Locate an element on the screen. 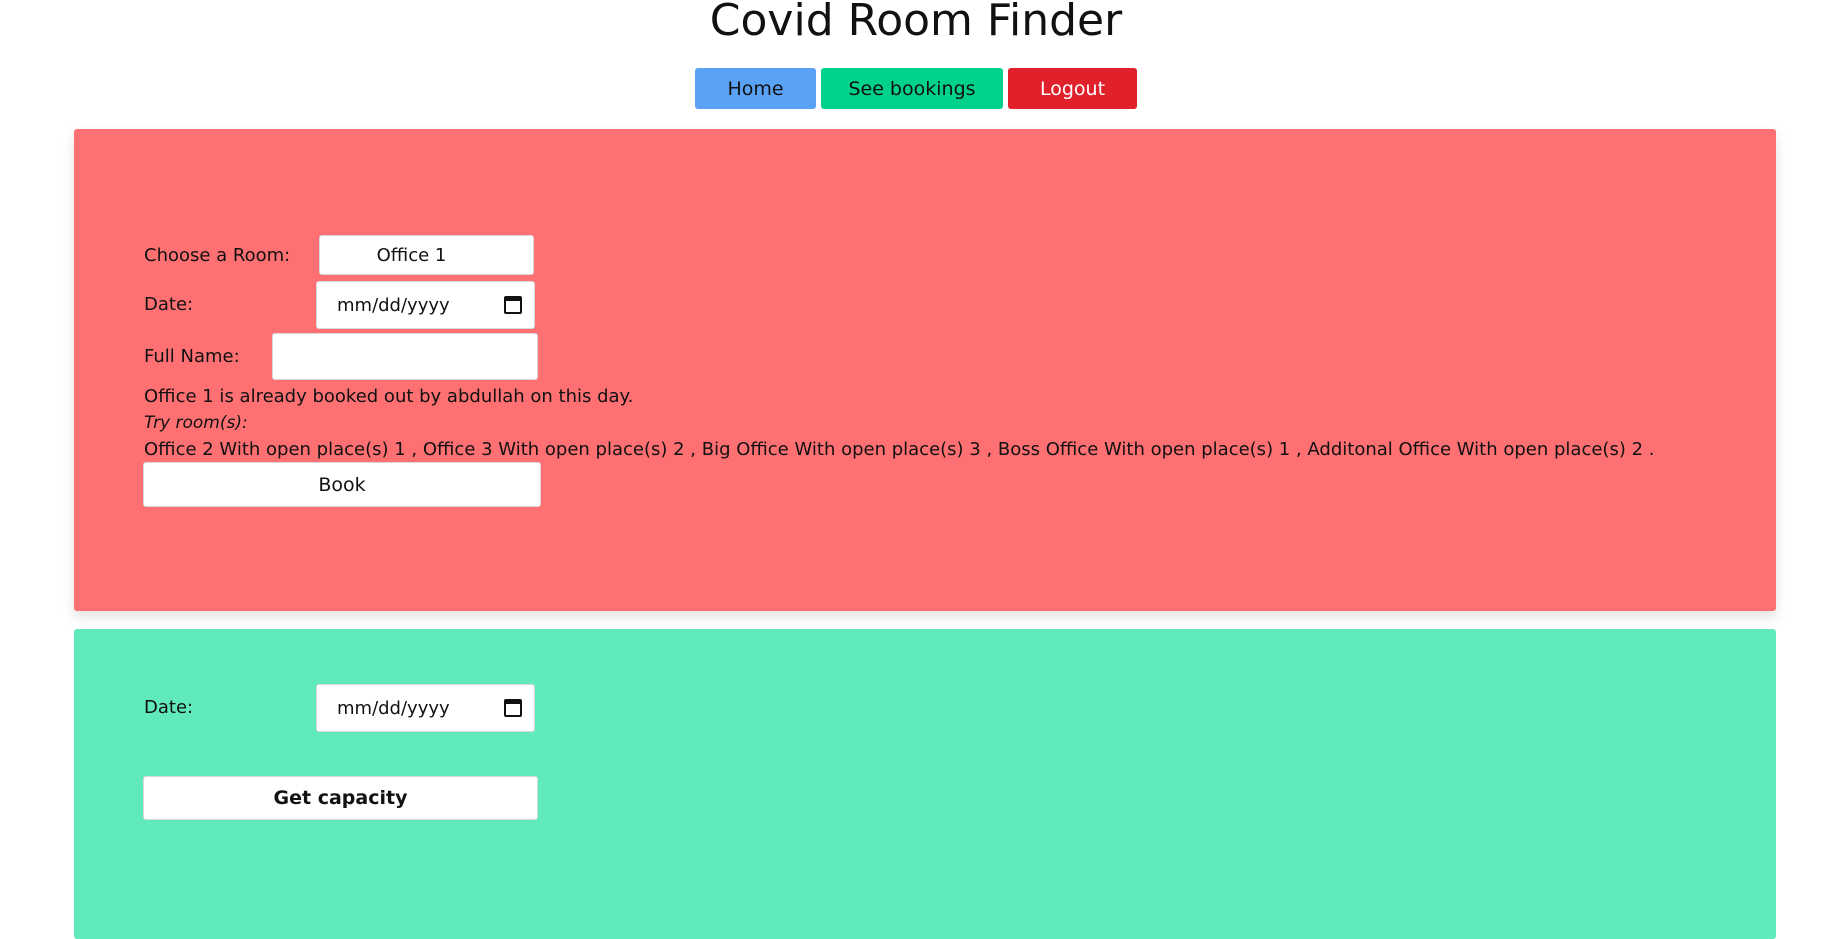 The height and width of the screenshot is (939, 1832). full-name-input is located at coordinates (405, 356).